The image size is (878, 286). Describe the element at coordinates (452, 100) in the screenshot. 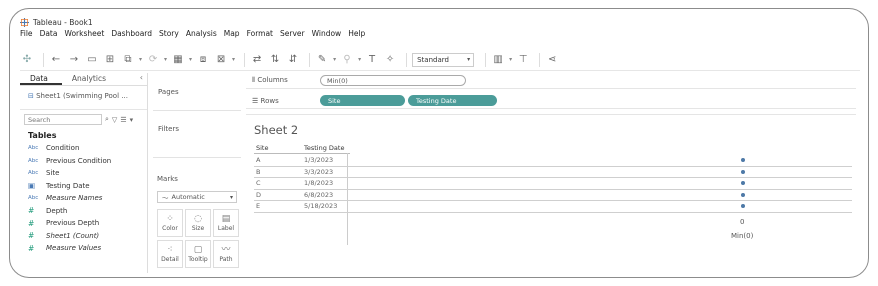

I see `rows-pill-testing-date: Testing Date` at that location.